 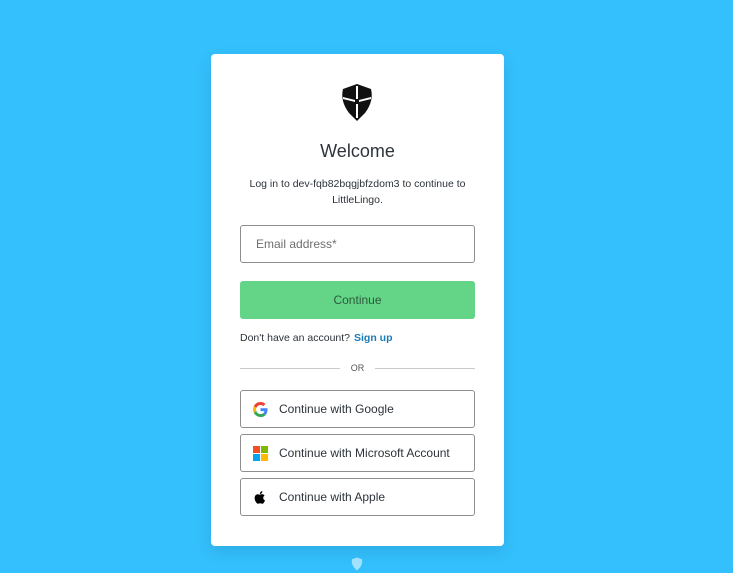 What do you see at coordinates (357, 102) in the screenshot?
I see `shield-logo-icon` at bounding box center [357, 102].